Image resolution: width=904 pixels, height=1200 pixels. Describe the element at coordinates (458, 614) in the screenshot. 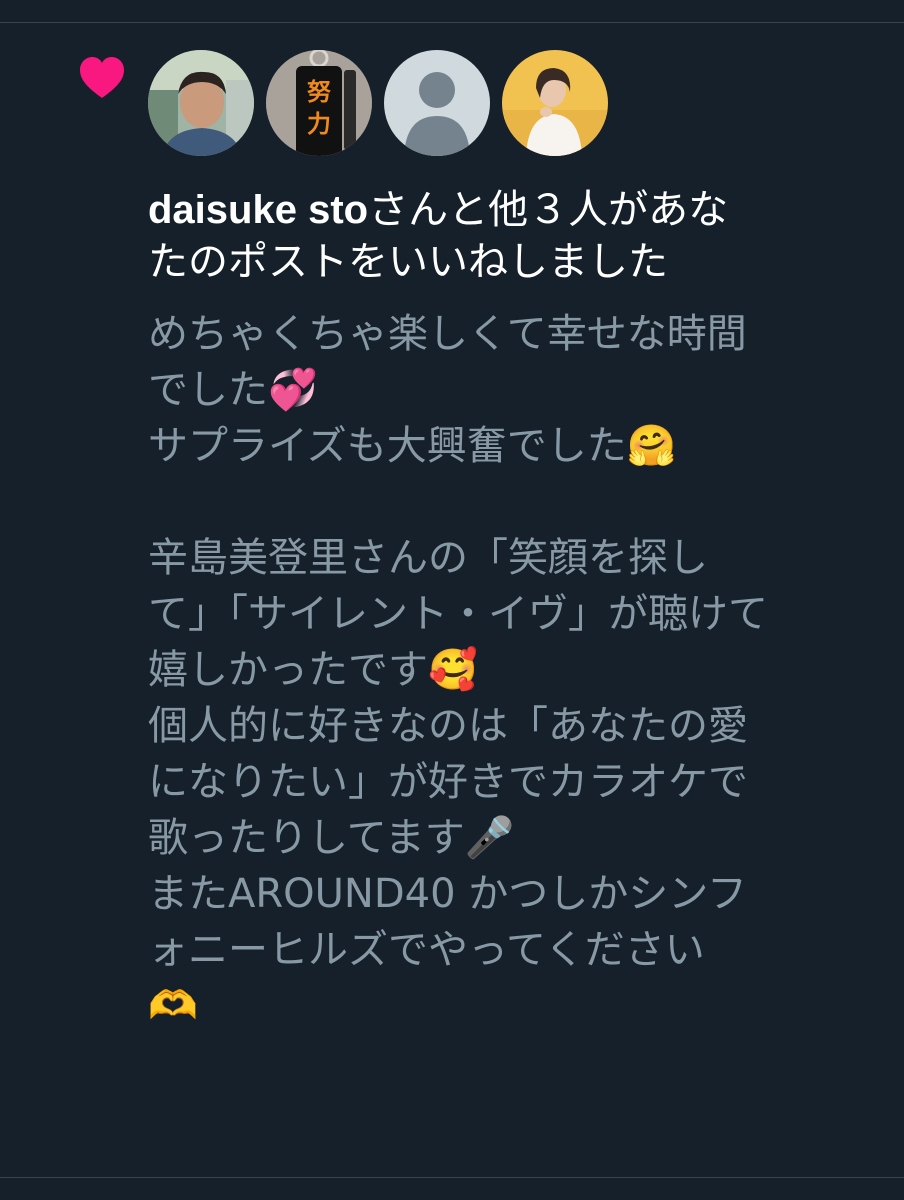

I see `post-line: て」「サイレント・イヴ」が聴けて` at that location.